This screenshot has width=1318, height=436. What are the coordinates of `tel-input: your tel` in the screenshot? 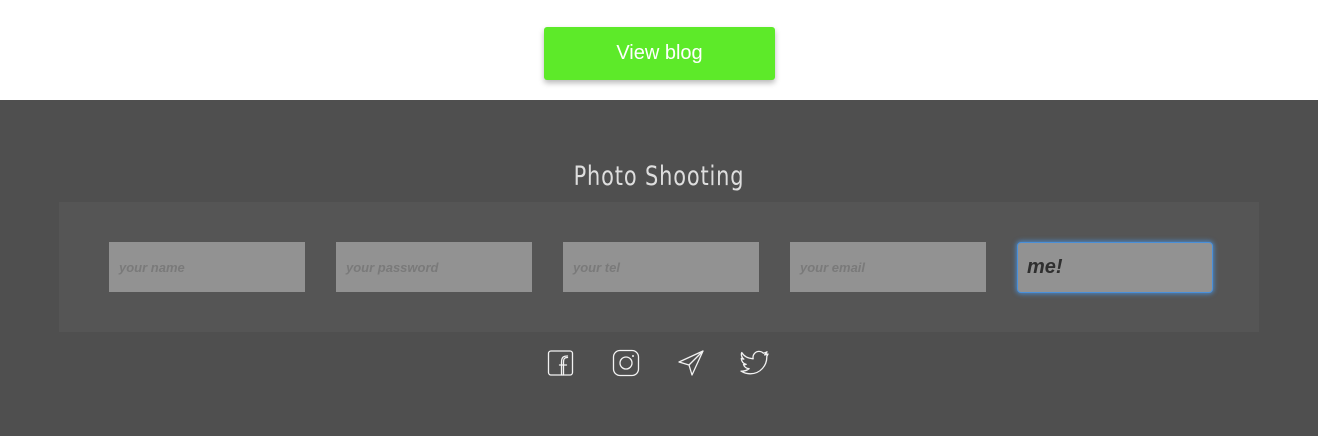 It's located at (661, 267).